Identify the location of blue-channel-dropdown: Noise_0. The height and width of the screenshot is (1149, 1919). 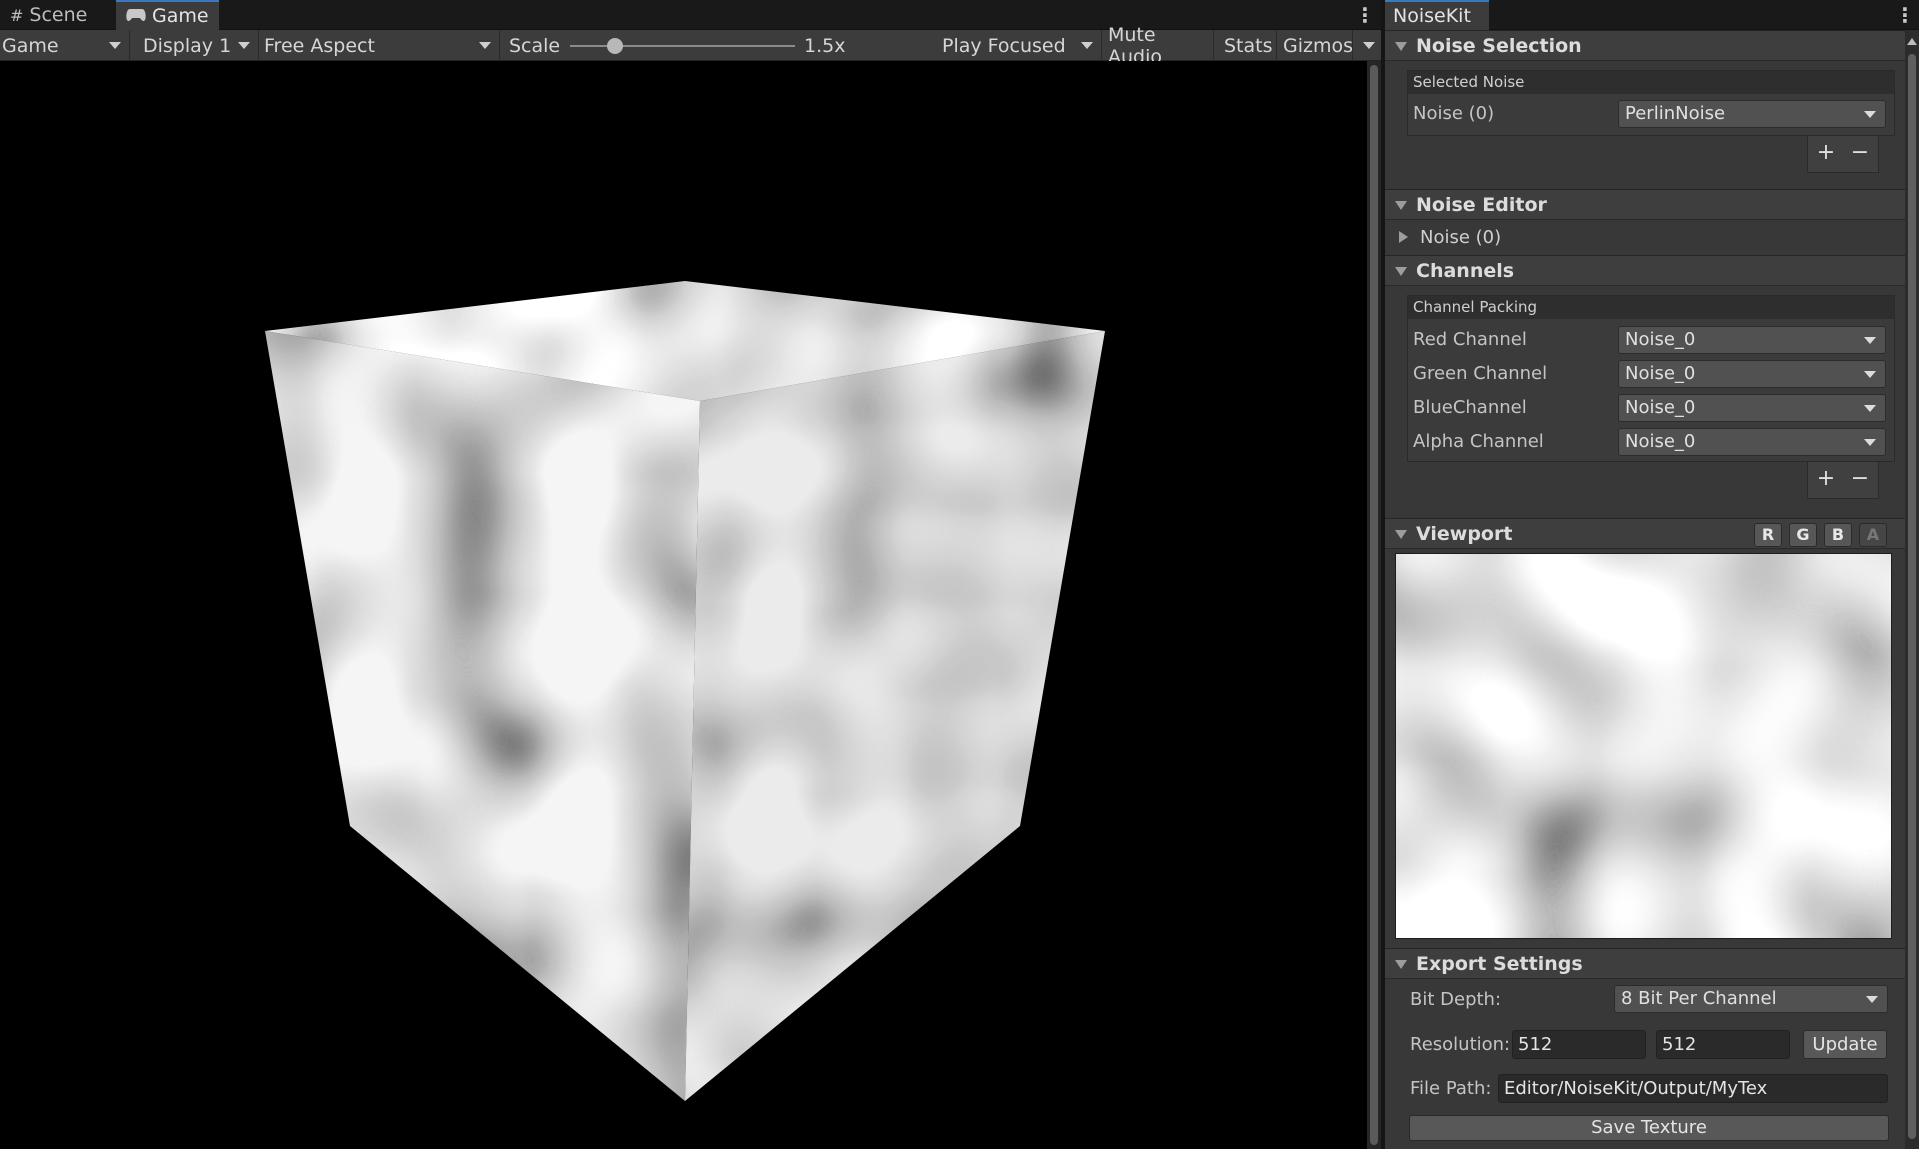
(1752, 408).